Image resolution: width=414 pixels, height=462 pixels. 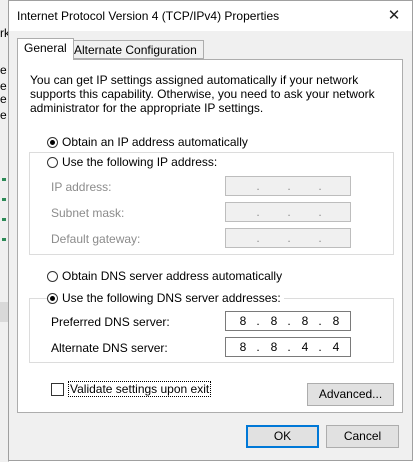 I want to click on validate-settings-label: Validate settings upon exit, so click(x=140, y=389).